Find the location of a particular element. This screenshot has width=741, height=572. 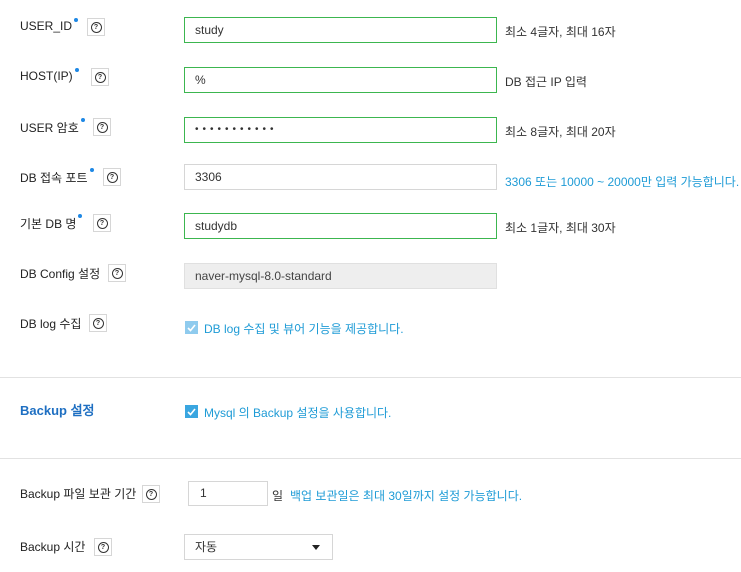

chevron-down-icon is located at coordinates (316, 547).